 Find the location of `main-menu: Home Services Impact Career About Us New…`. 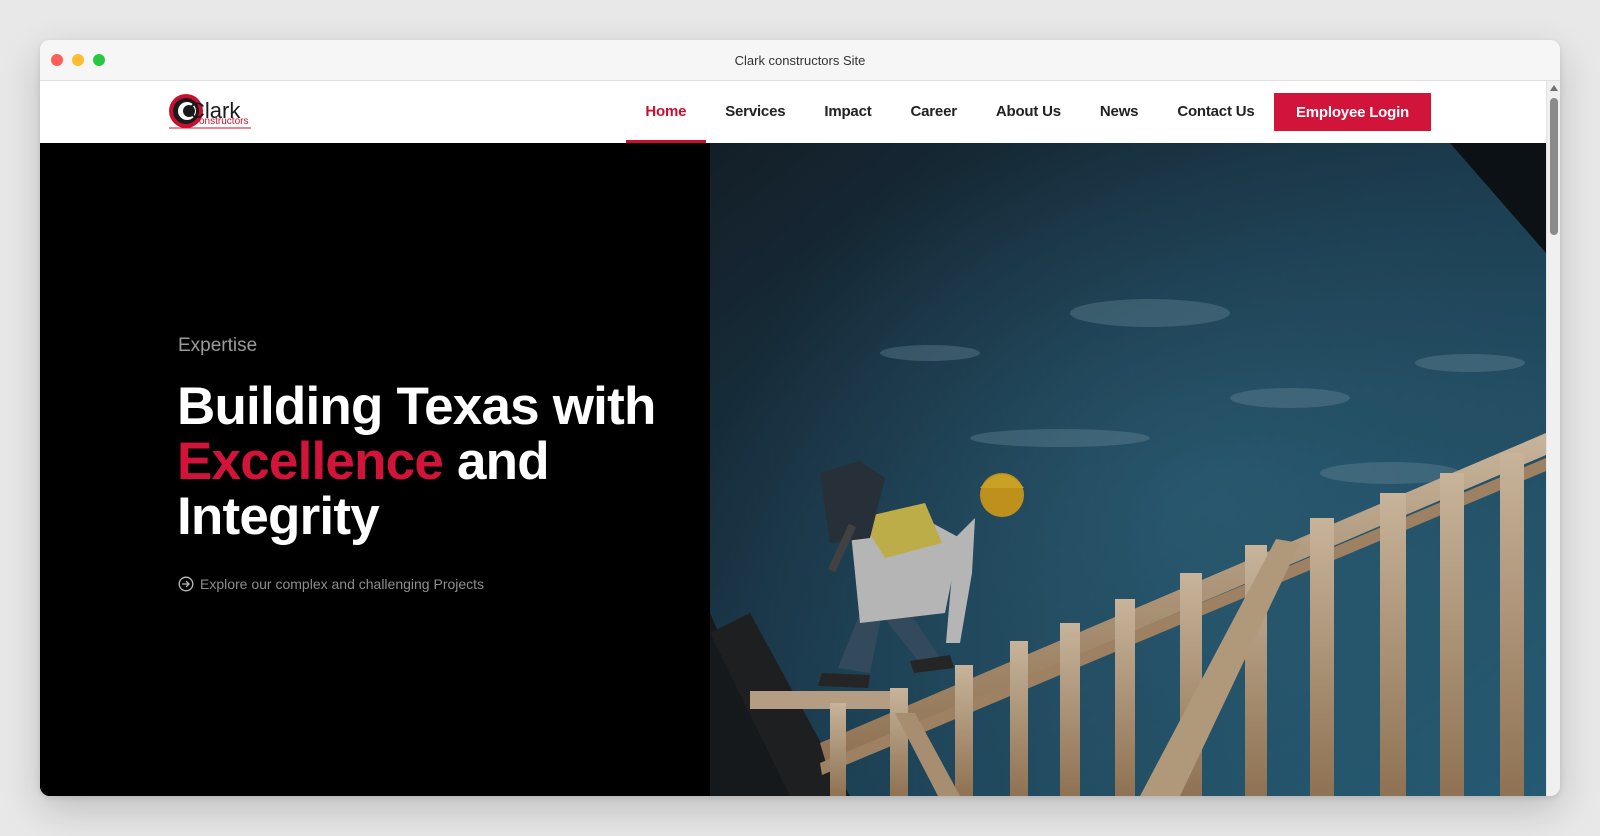

main-menu: Home Services Impact Career About Us New… is located at coordinates (1028, 112).